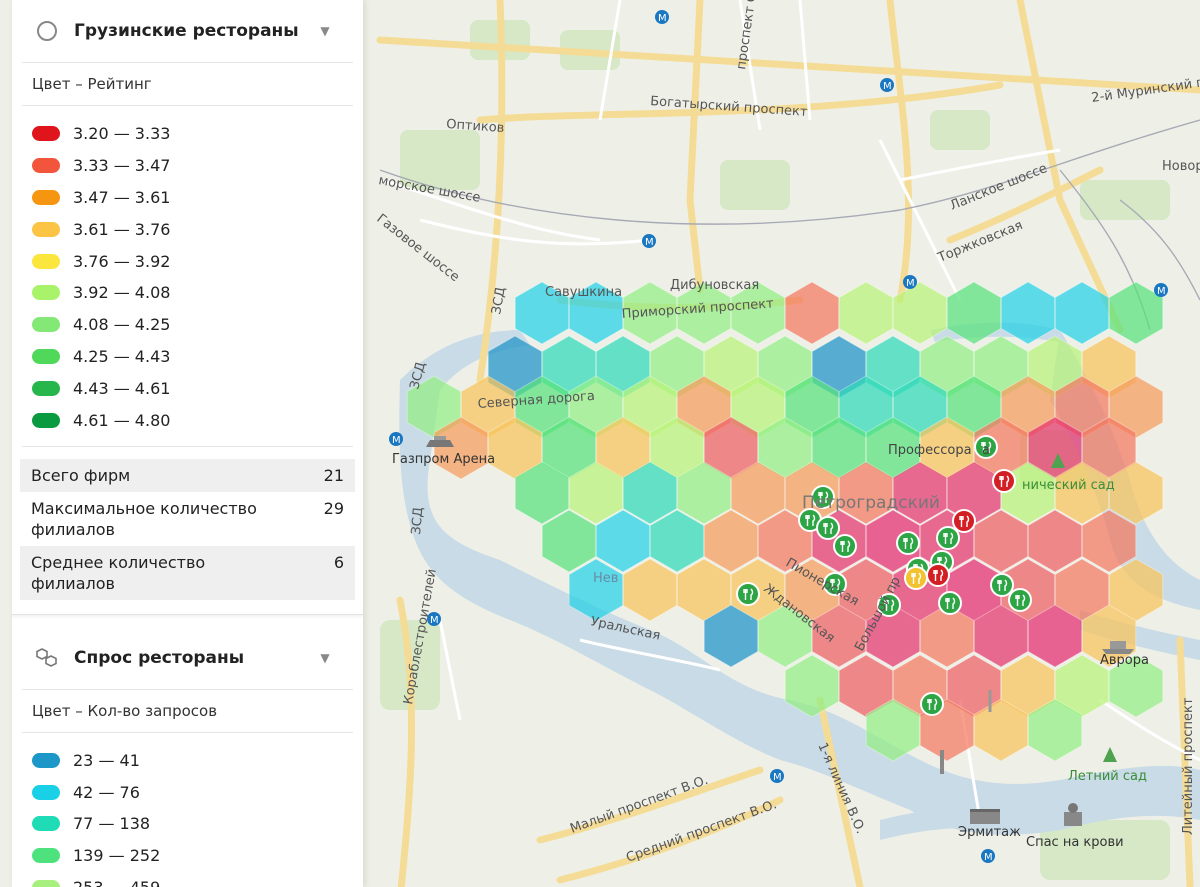  I want to click on fortress-icon, so click(990, 701).